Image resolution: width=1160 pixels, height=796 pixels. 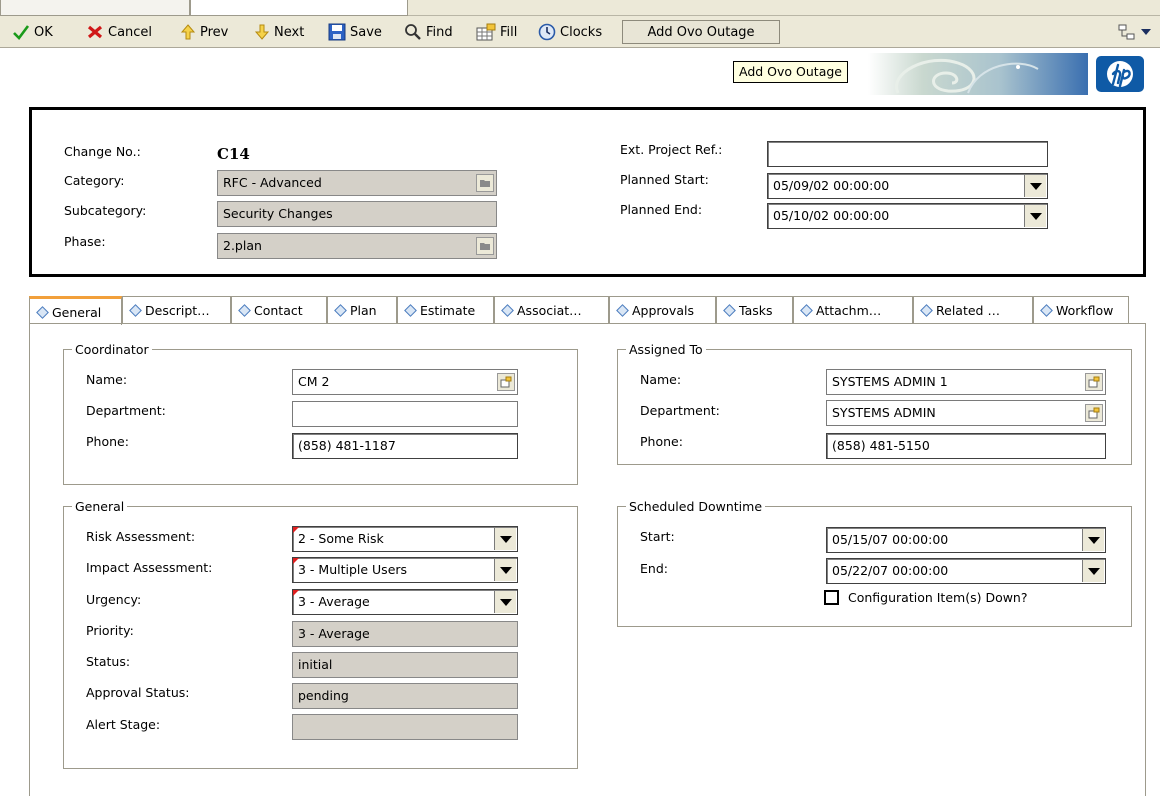 What do you see at coordinates (580, 8) in the screenshot?
I see `window-tab-strip` at bounding box center [580, 8].